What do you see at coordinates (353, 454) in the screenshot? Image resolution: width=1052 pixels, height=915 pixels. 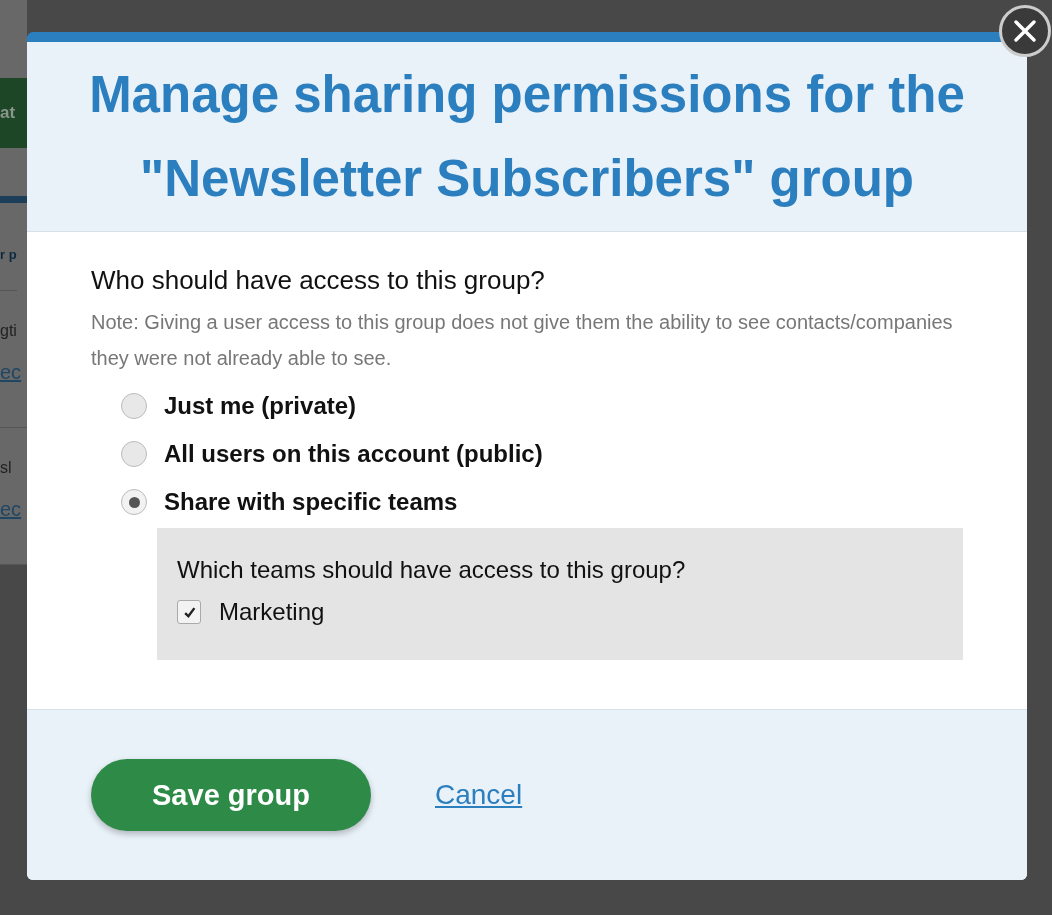 I see `option-label: All users on this account (public)` at bounding box center [353, 454].